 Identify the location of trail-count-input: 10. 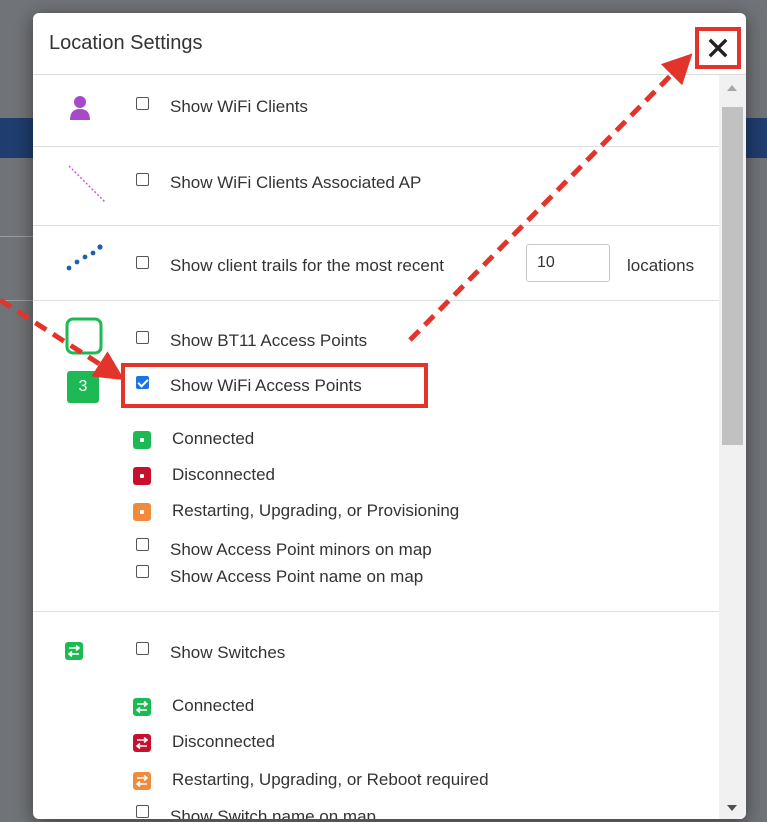
(568, 263).